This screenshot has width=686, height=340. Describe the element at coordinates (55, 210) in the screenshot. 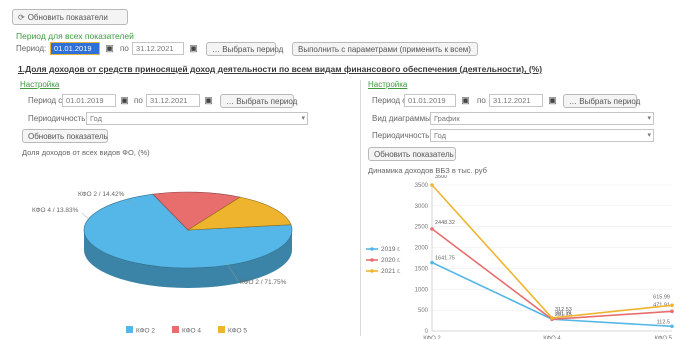

I see `pie-slice-label: КФО 4 / 13.83%` at that location.